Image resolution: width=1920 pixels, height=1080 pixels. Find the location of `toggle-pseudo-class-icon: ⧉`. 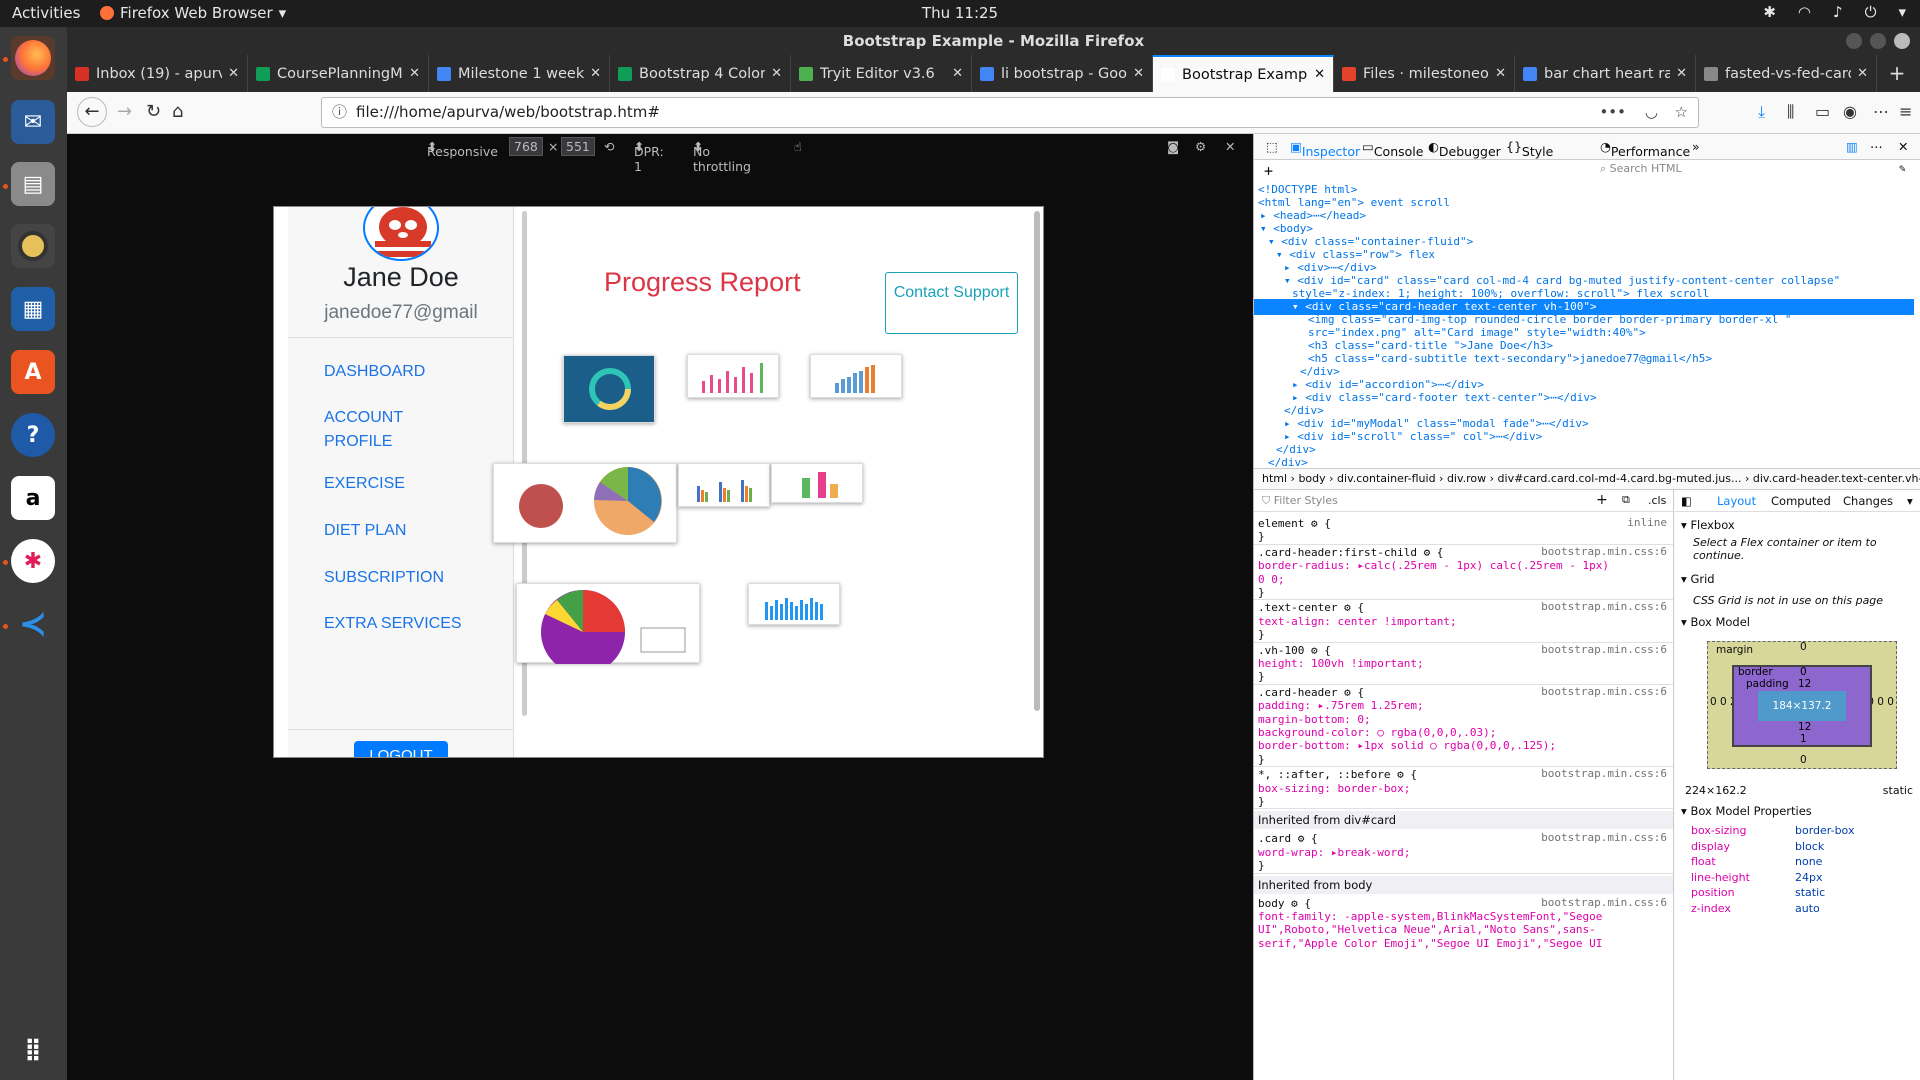

toggle-pseudo-class-icon: ⧉ is located at coordinates (1626, 500).